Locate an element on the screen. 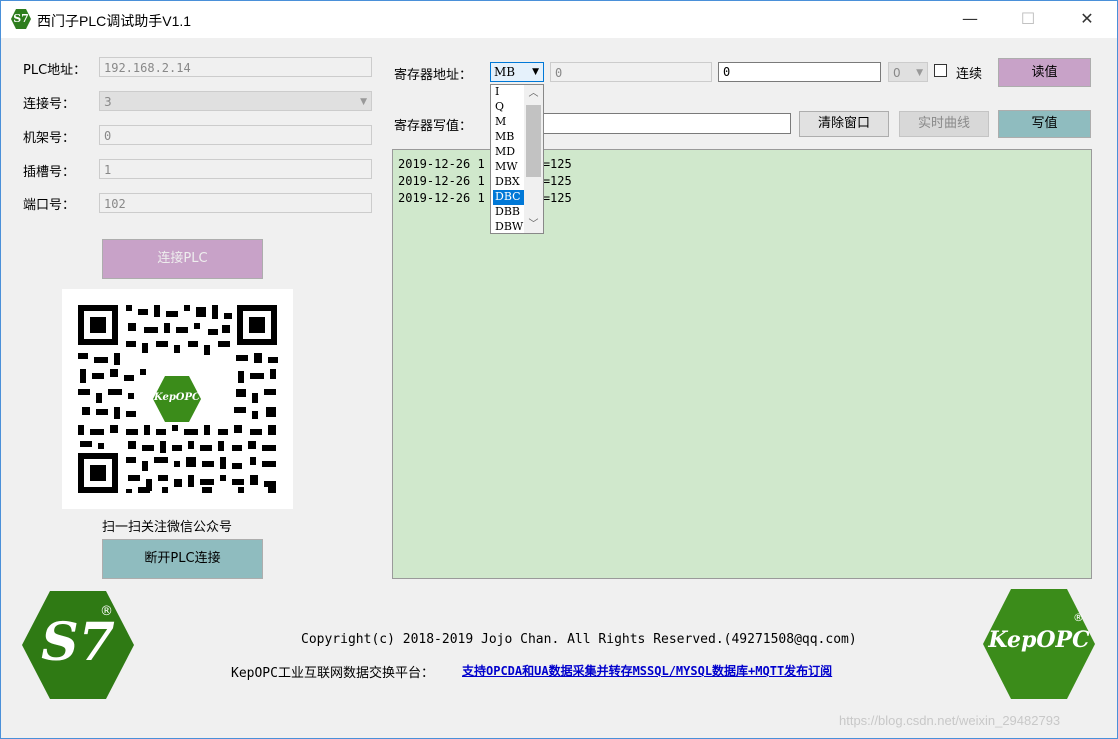 This screenshot has width=1118, height=739. continuous-label: 连续 is located at coordinates (969, 74).